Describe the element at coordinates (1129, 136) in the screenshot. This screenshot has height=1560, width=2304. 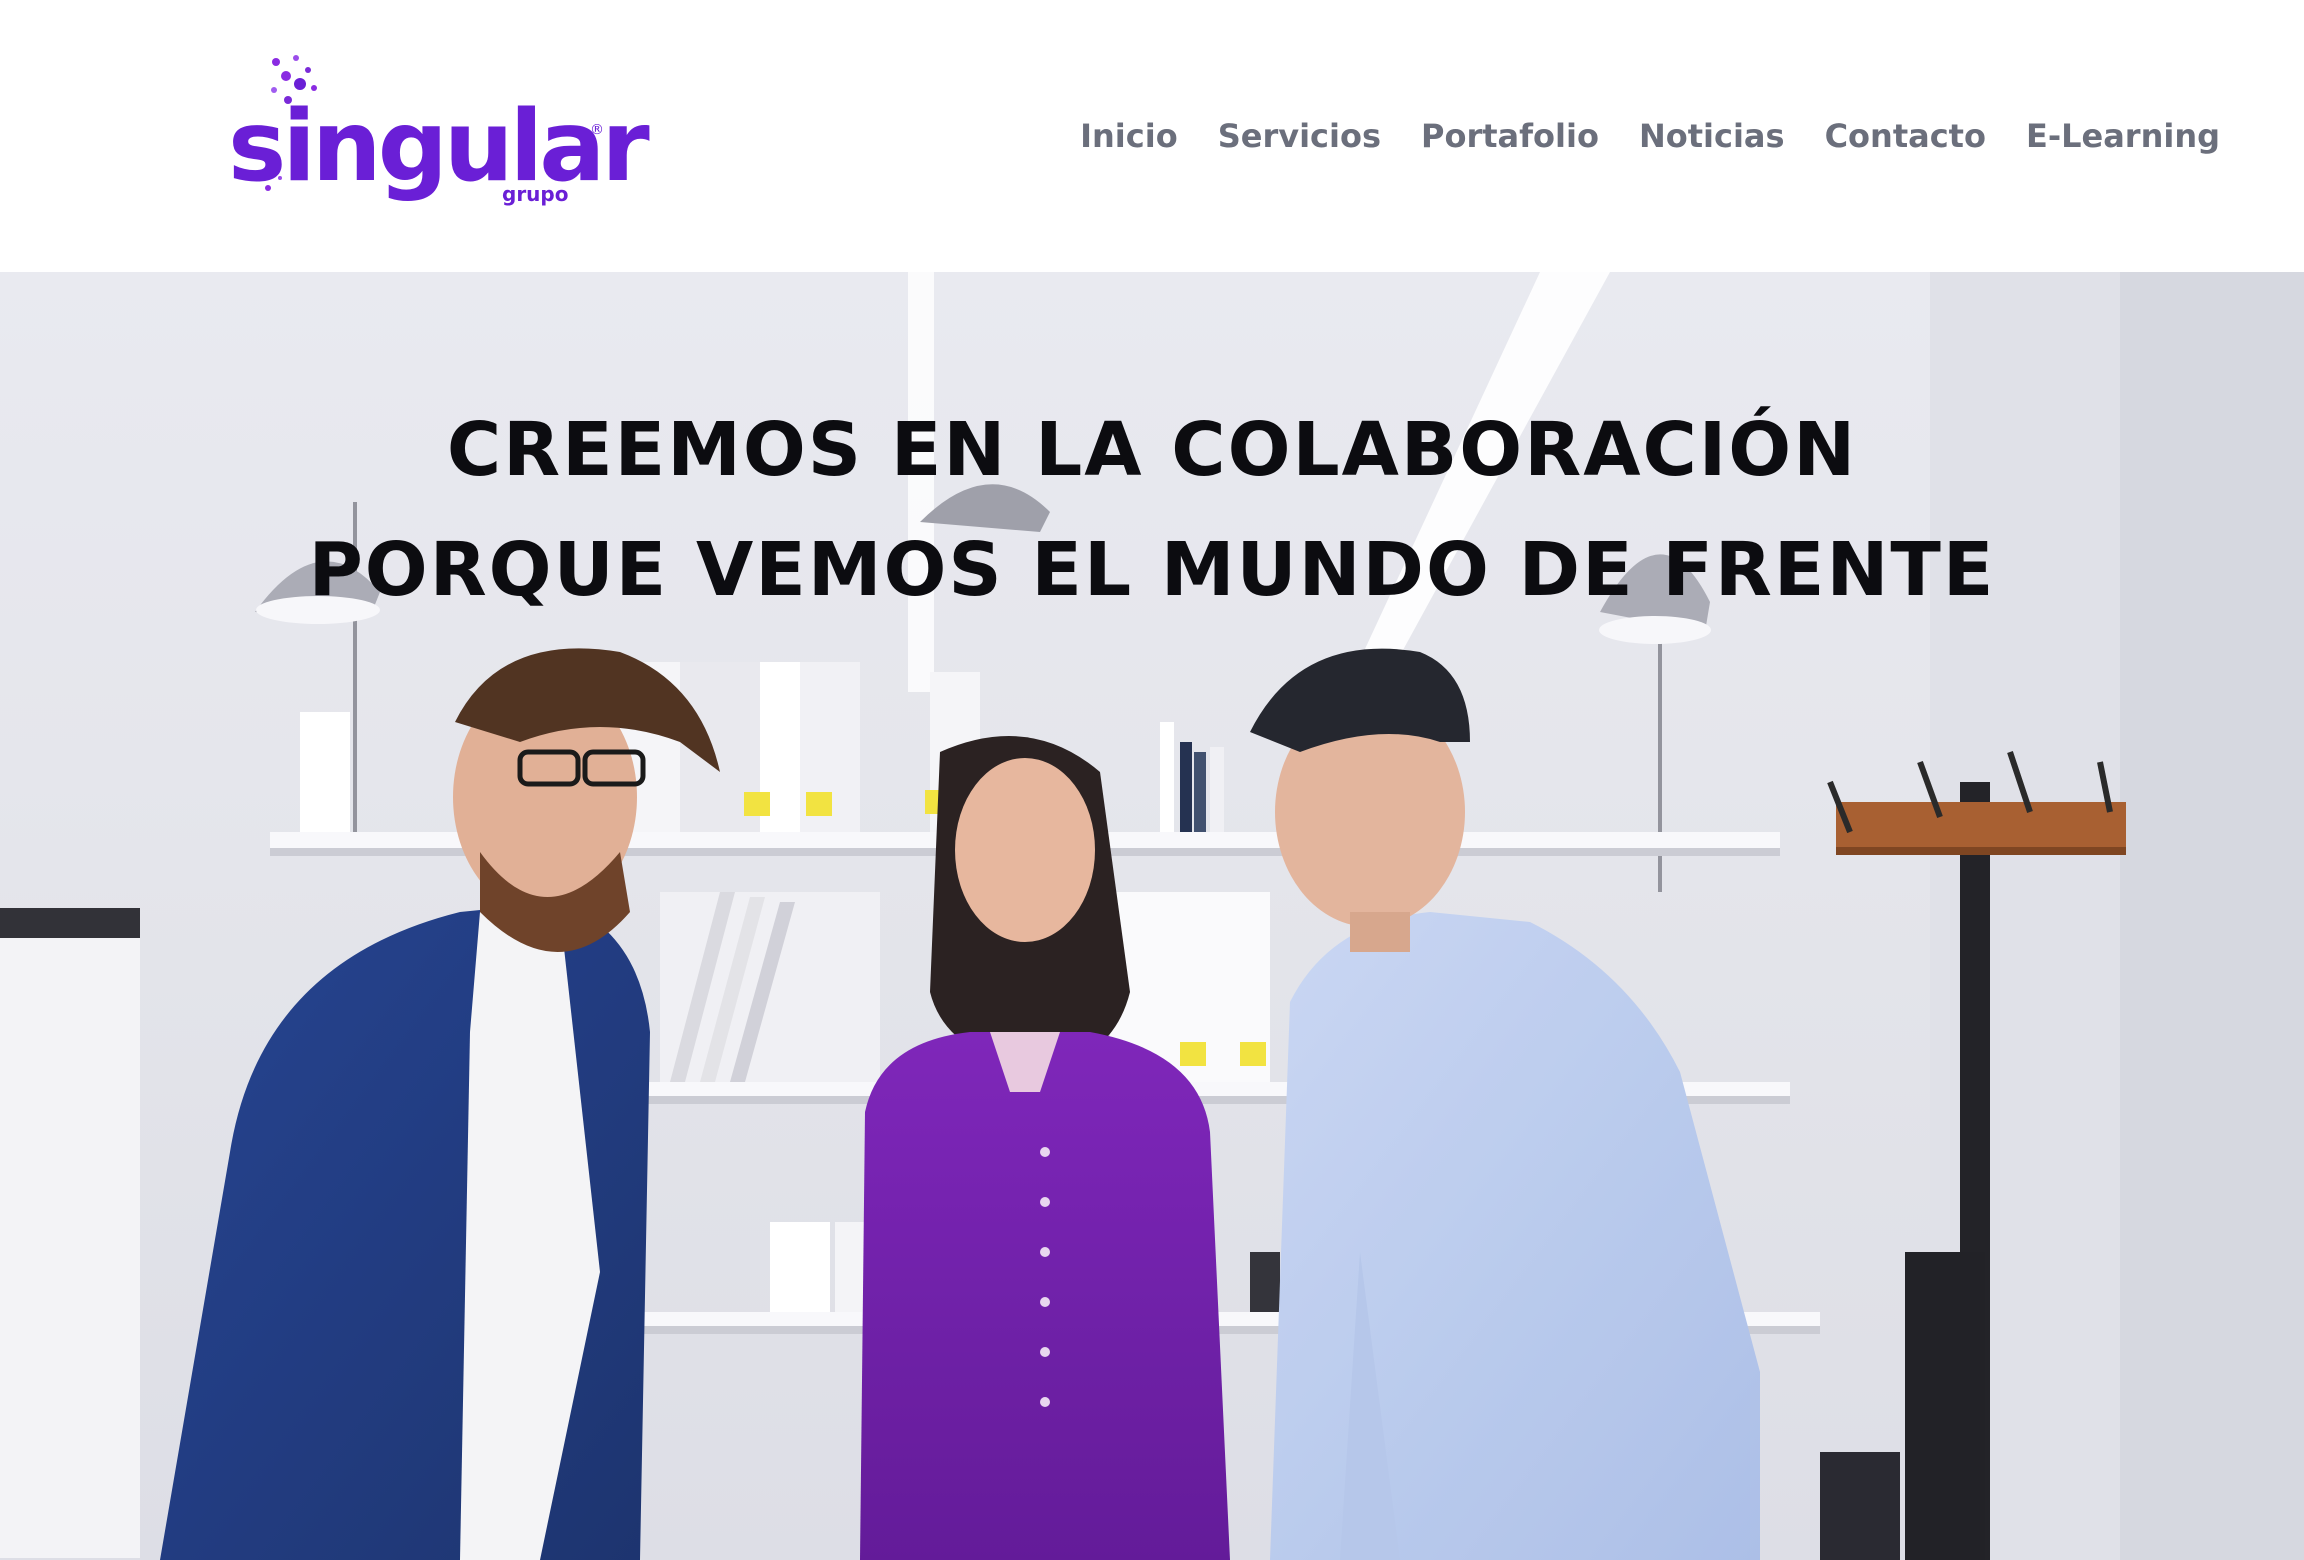
I see `nav-item-inicio: Inicio` at that location.